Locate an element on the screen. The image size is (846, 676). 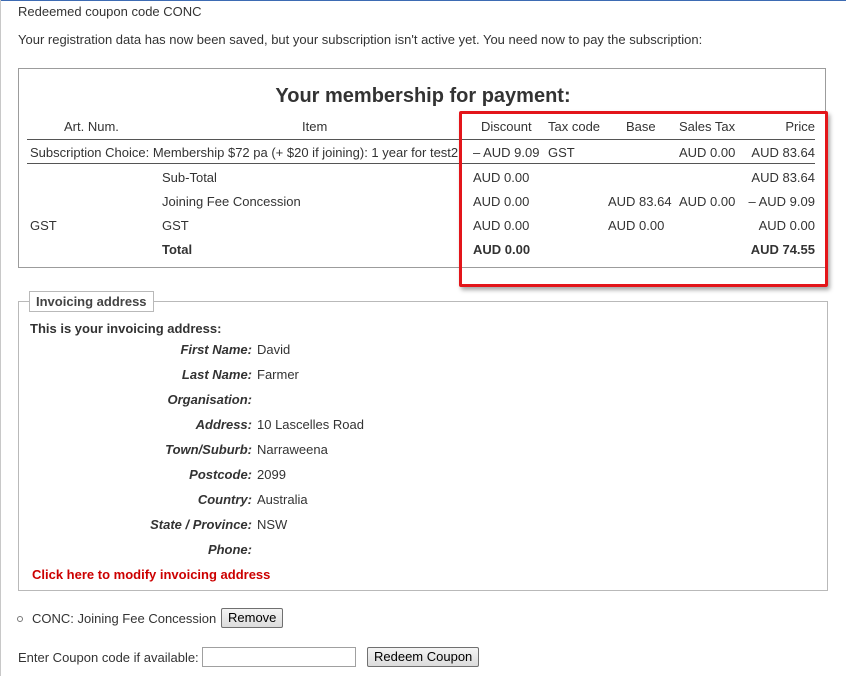
address-value: 10 Lascelles Road is located at coordinates (310, 424).